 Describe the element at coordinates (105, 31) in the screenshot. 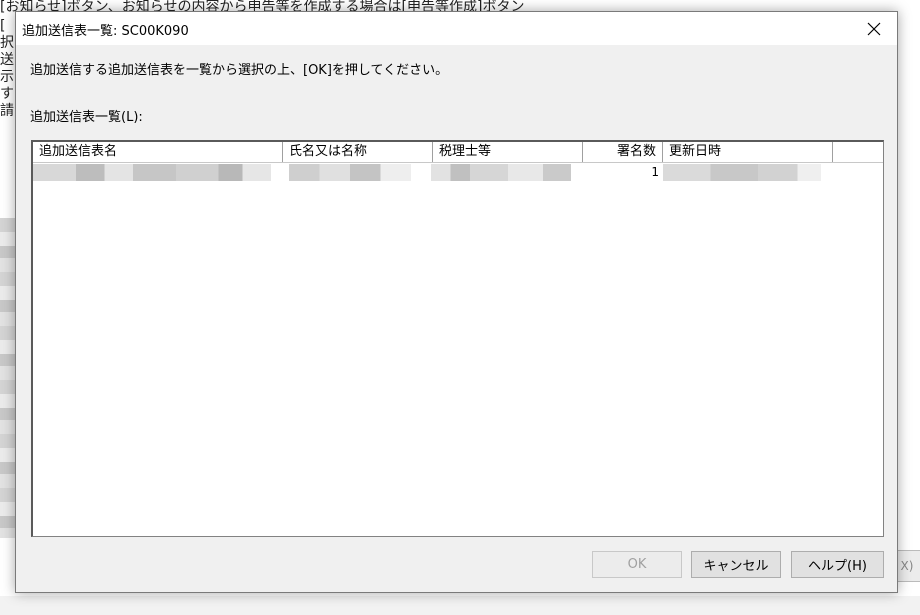

I see `dialog-title: 追加送信表一覧: SC00K090` at that location.